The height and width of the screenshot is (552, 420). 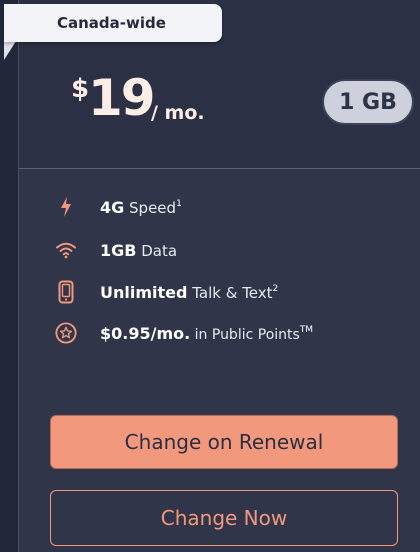 What do you see at coordinates (219, 250) in the screenshot?
I see `feature-data: 1GB Data` at bounding box center [219, 250].